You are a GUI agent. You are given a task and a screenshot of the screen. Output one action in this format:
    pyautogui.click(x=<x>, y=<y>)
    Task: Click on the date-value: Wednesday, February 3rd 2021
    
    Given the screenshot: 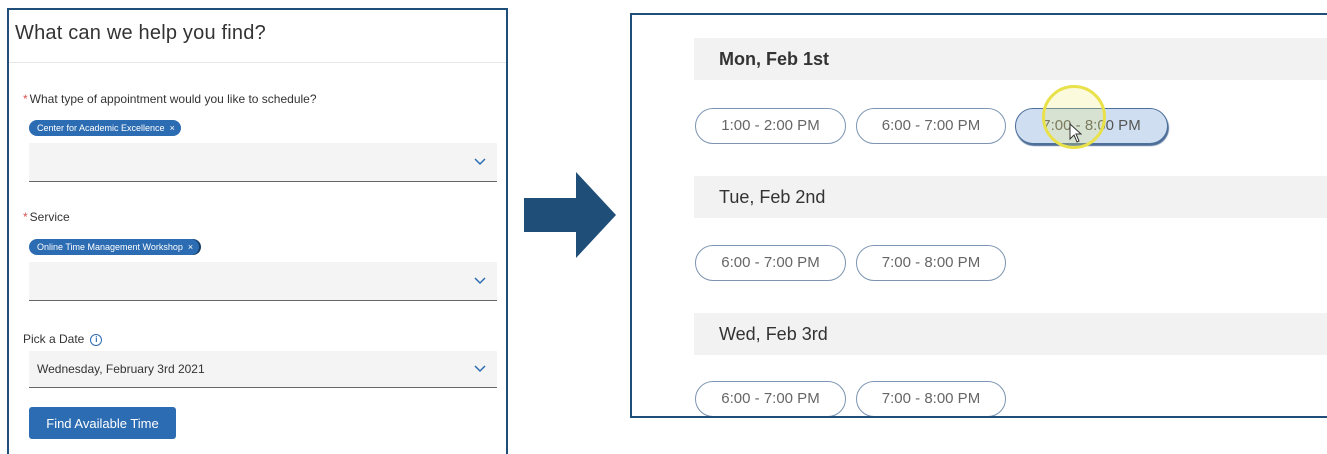 What is the action you would take?
    pyautogui.click(x=121, y=369)
    